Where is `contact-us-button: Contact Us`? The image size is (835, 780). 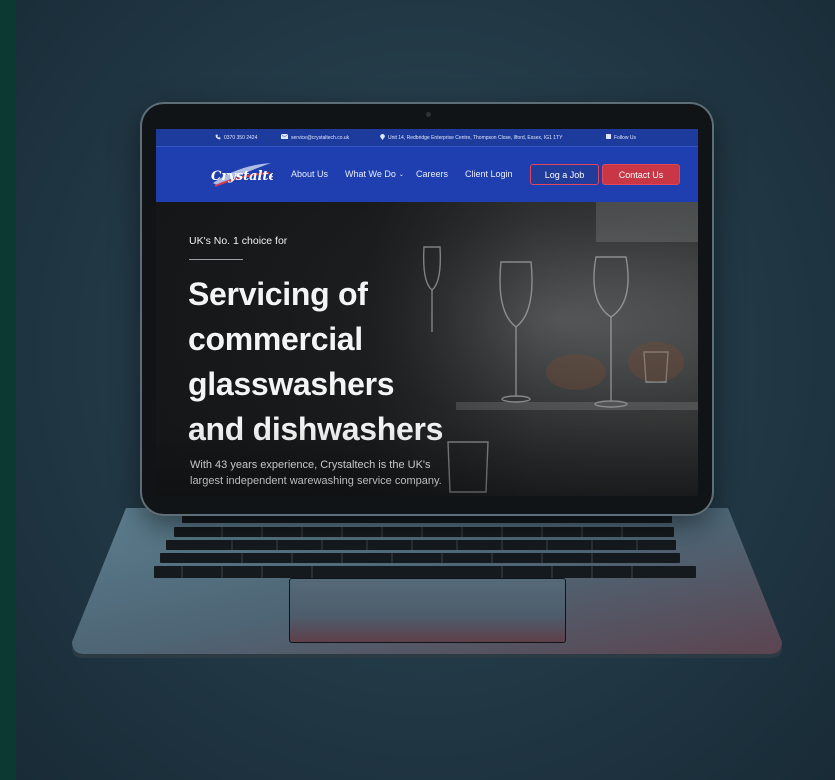 contact-us-button: Contact Us is located at coordinates (641, 174).